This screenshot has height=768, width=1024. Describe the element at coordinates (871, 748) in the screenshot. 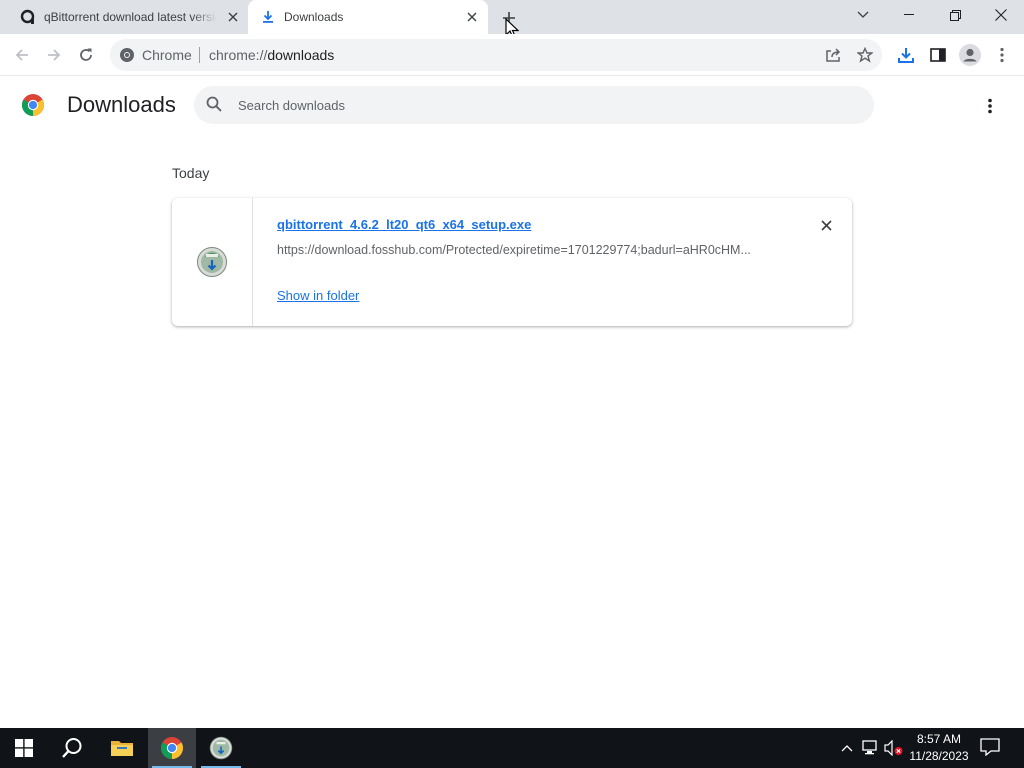

I see `network-icon` at that location.